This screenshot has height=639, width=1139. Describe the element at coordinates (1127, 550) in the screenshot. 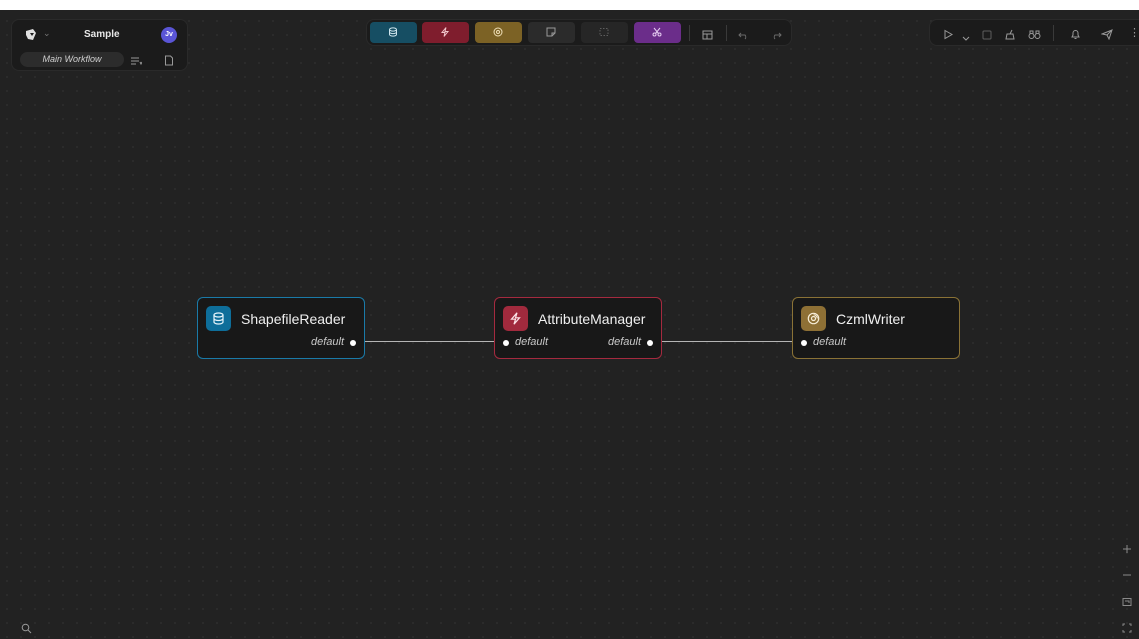

I see `zoom-in-icon` at that location.